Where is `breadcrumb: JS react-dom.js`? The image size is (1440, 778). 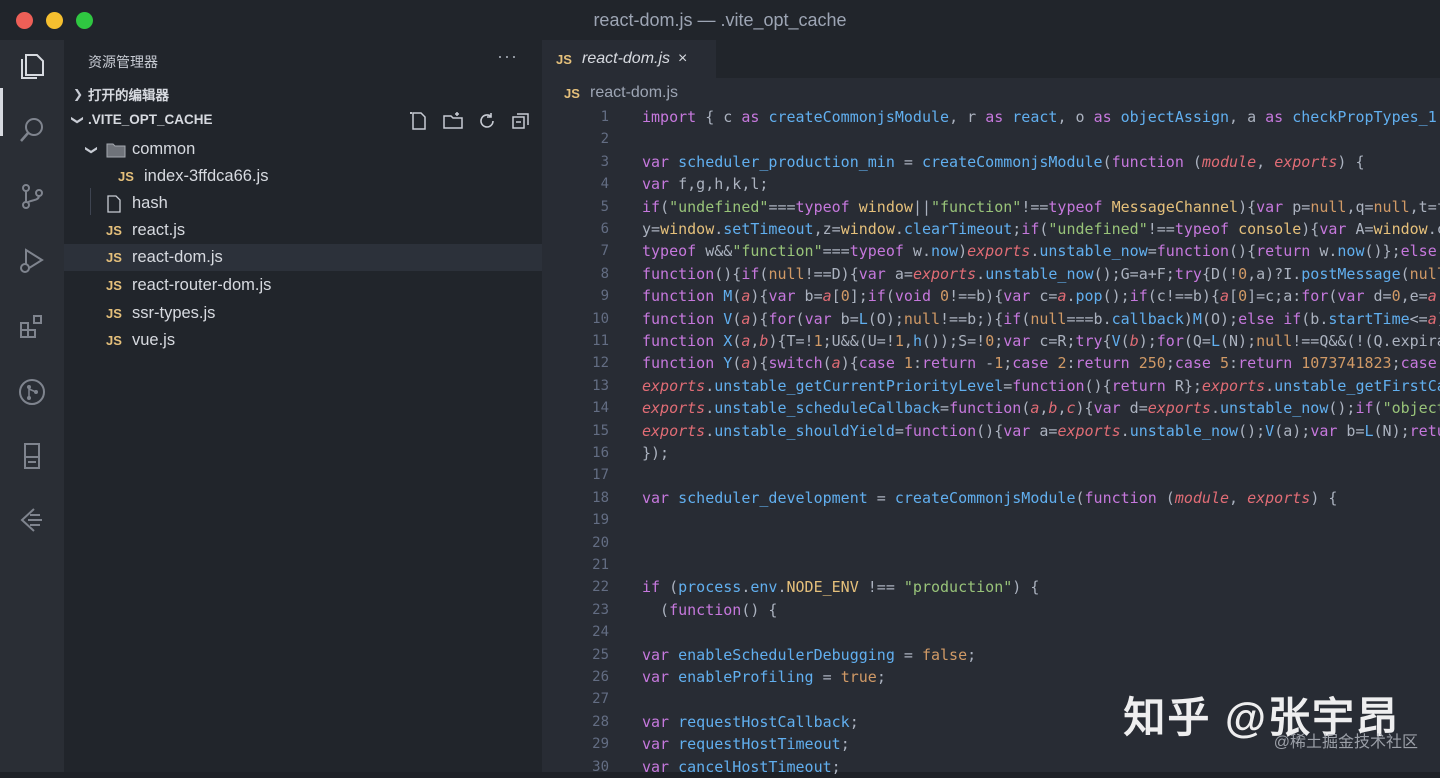
breadcrumb: JS react-dom.js is located at coordinates (621, 93).